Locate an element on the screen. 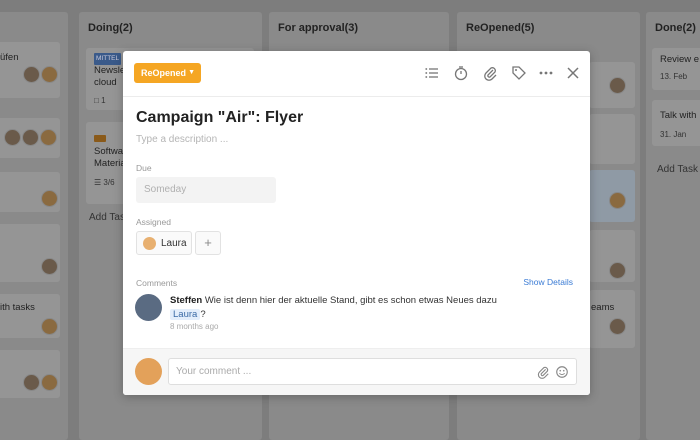 The width and height of the screenshot is (700, 440). due-date-field: Someday is located at coordinates (206, 190).